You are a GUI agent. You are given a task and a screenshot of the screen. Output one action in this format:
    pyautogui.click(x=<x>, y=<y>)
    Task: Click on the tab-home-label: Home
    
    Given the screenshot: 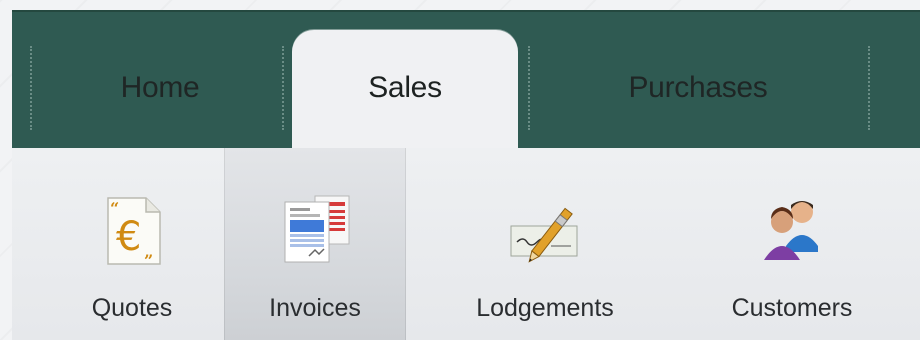 What is the action you would take?
    pyautogui.click(x=160, y=87)
    